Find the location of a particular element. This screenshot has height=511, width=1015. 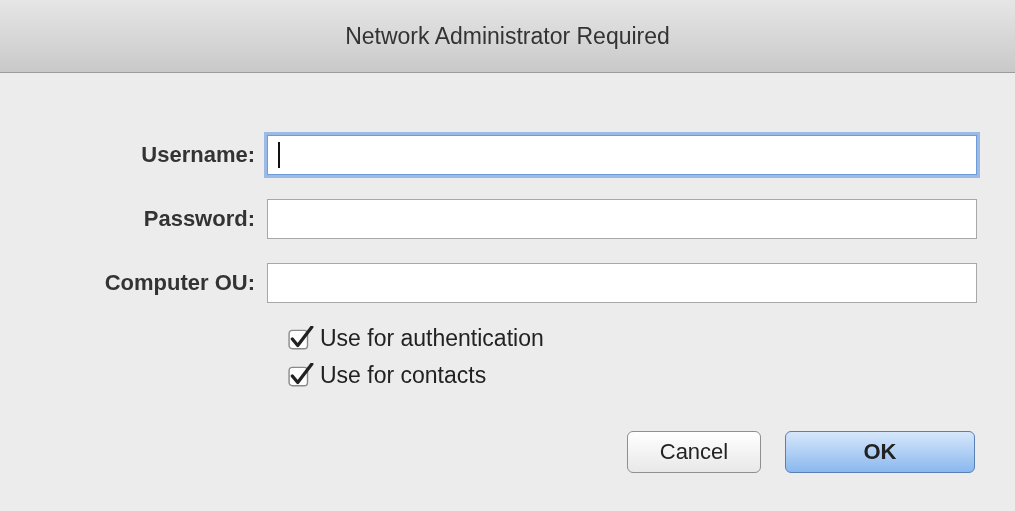

window-title: Network Administrator Required is located at coordinates (507, 36).